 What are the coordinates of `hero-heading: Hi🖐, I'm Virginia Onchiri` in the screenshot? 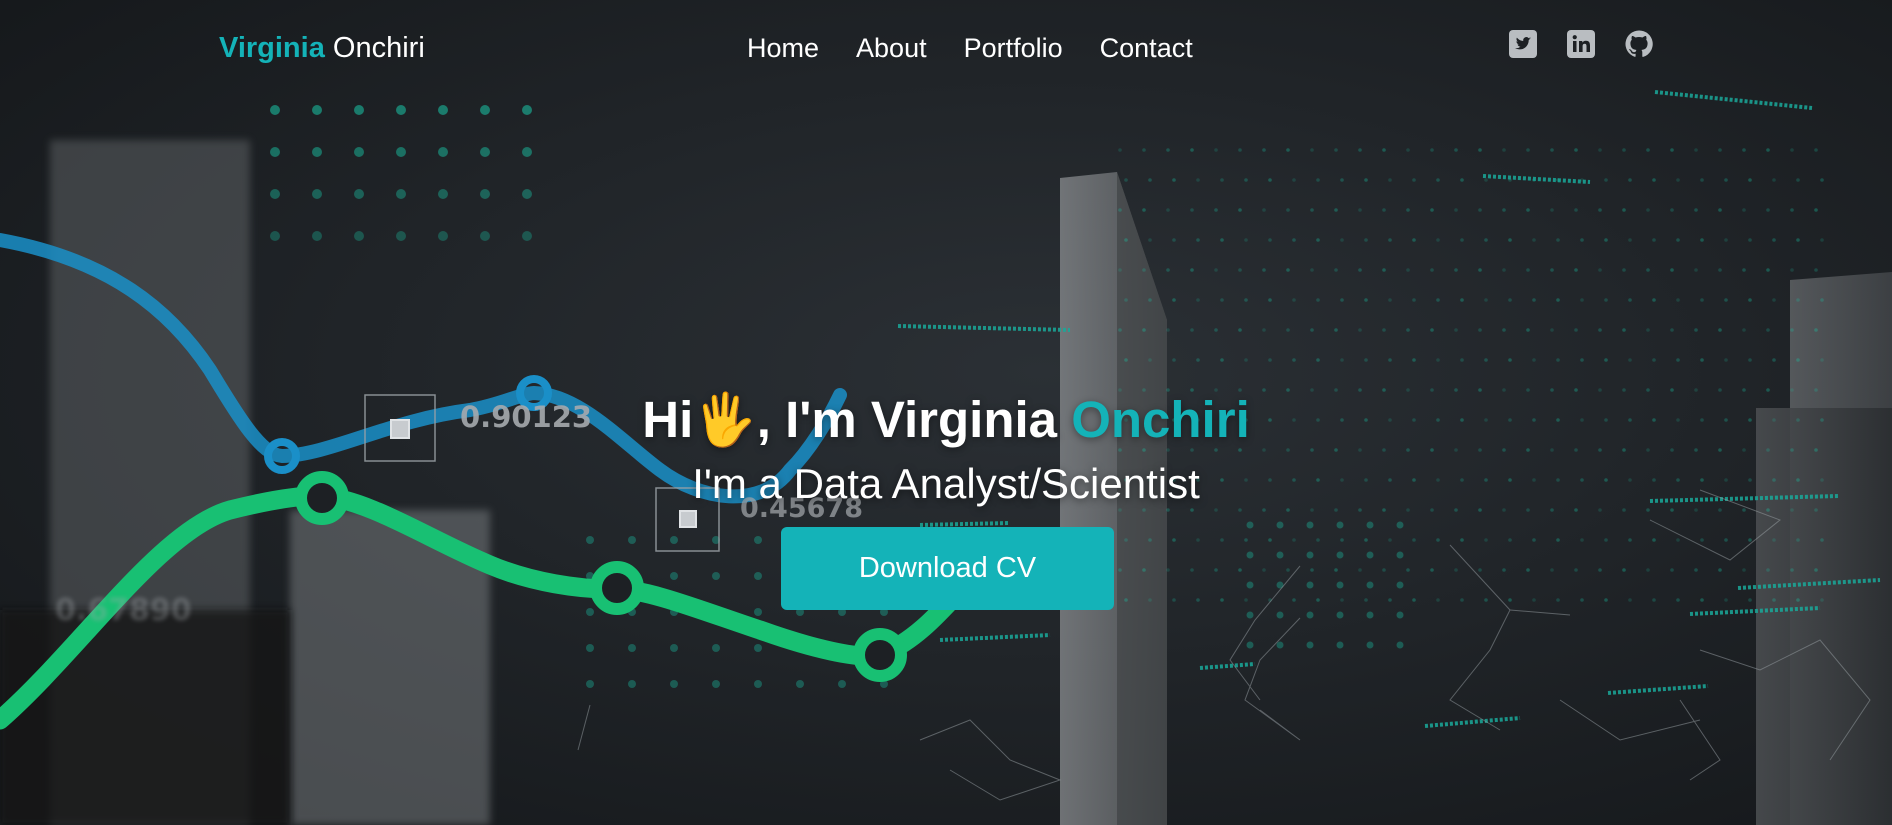 It's located at (946, 420).